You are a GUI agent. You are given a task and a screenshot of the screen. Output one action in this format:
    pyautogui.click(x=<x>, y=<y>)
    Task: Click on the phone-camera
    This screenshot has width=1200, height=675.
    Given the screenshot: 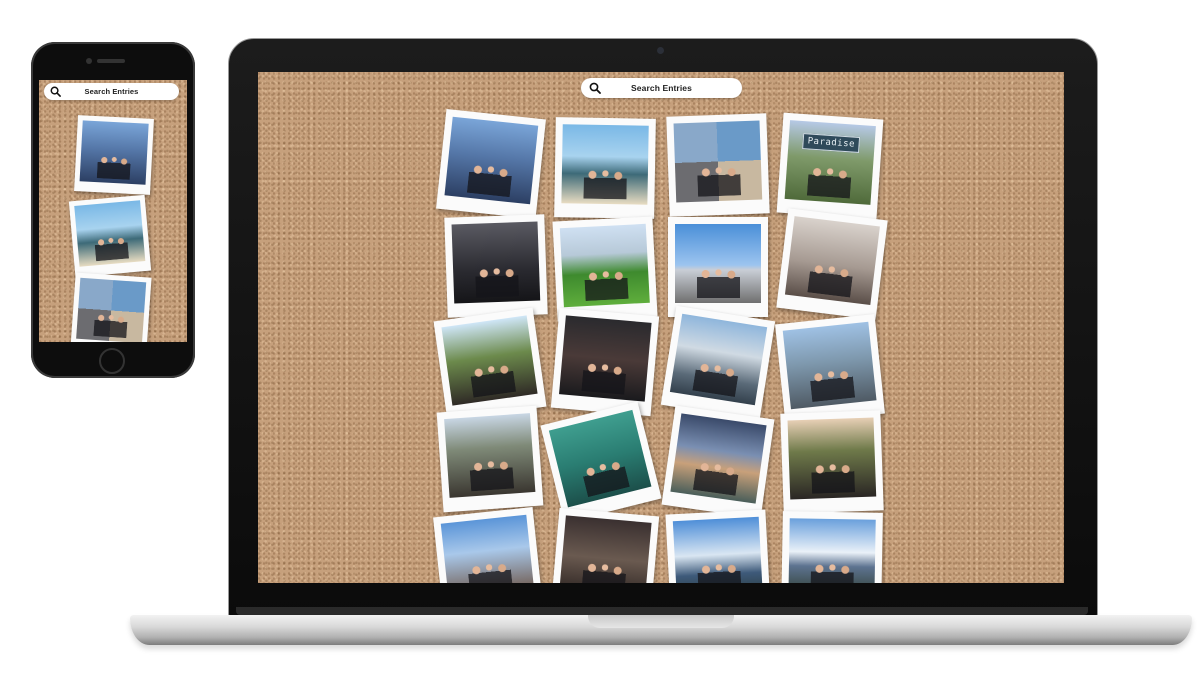 What is the action you would take?
    pyautogui.click(x=89, y=61)
    